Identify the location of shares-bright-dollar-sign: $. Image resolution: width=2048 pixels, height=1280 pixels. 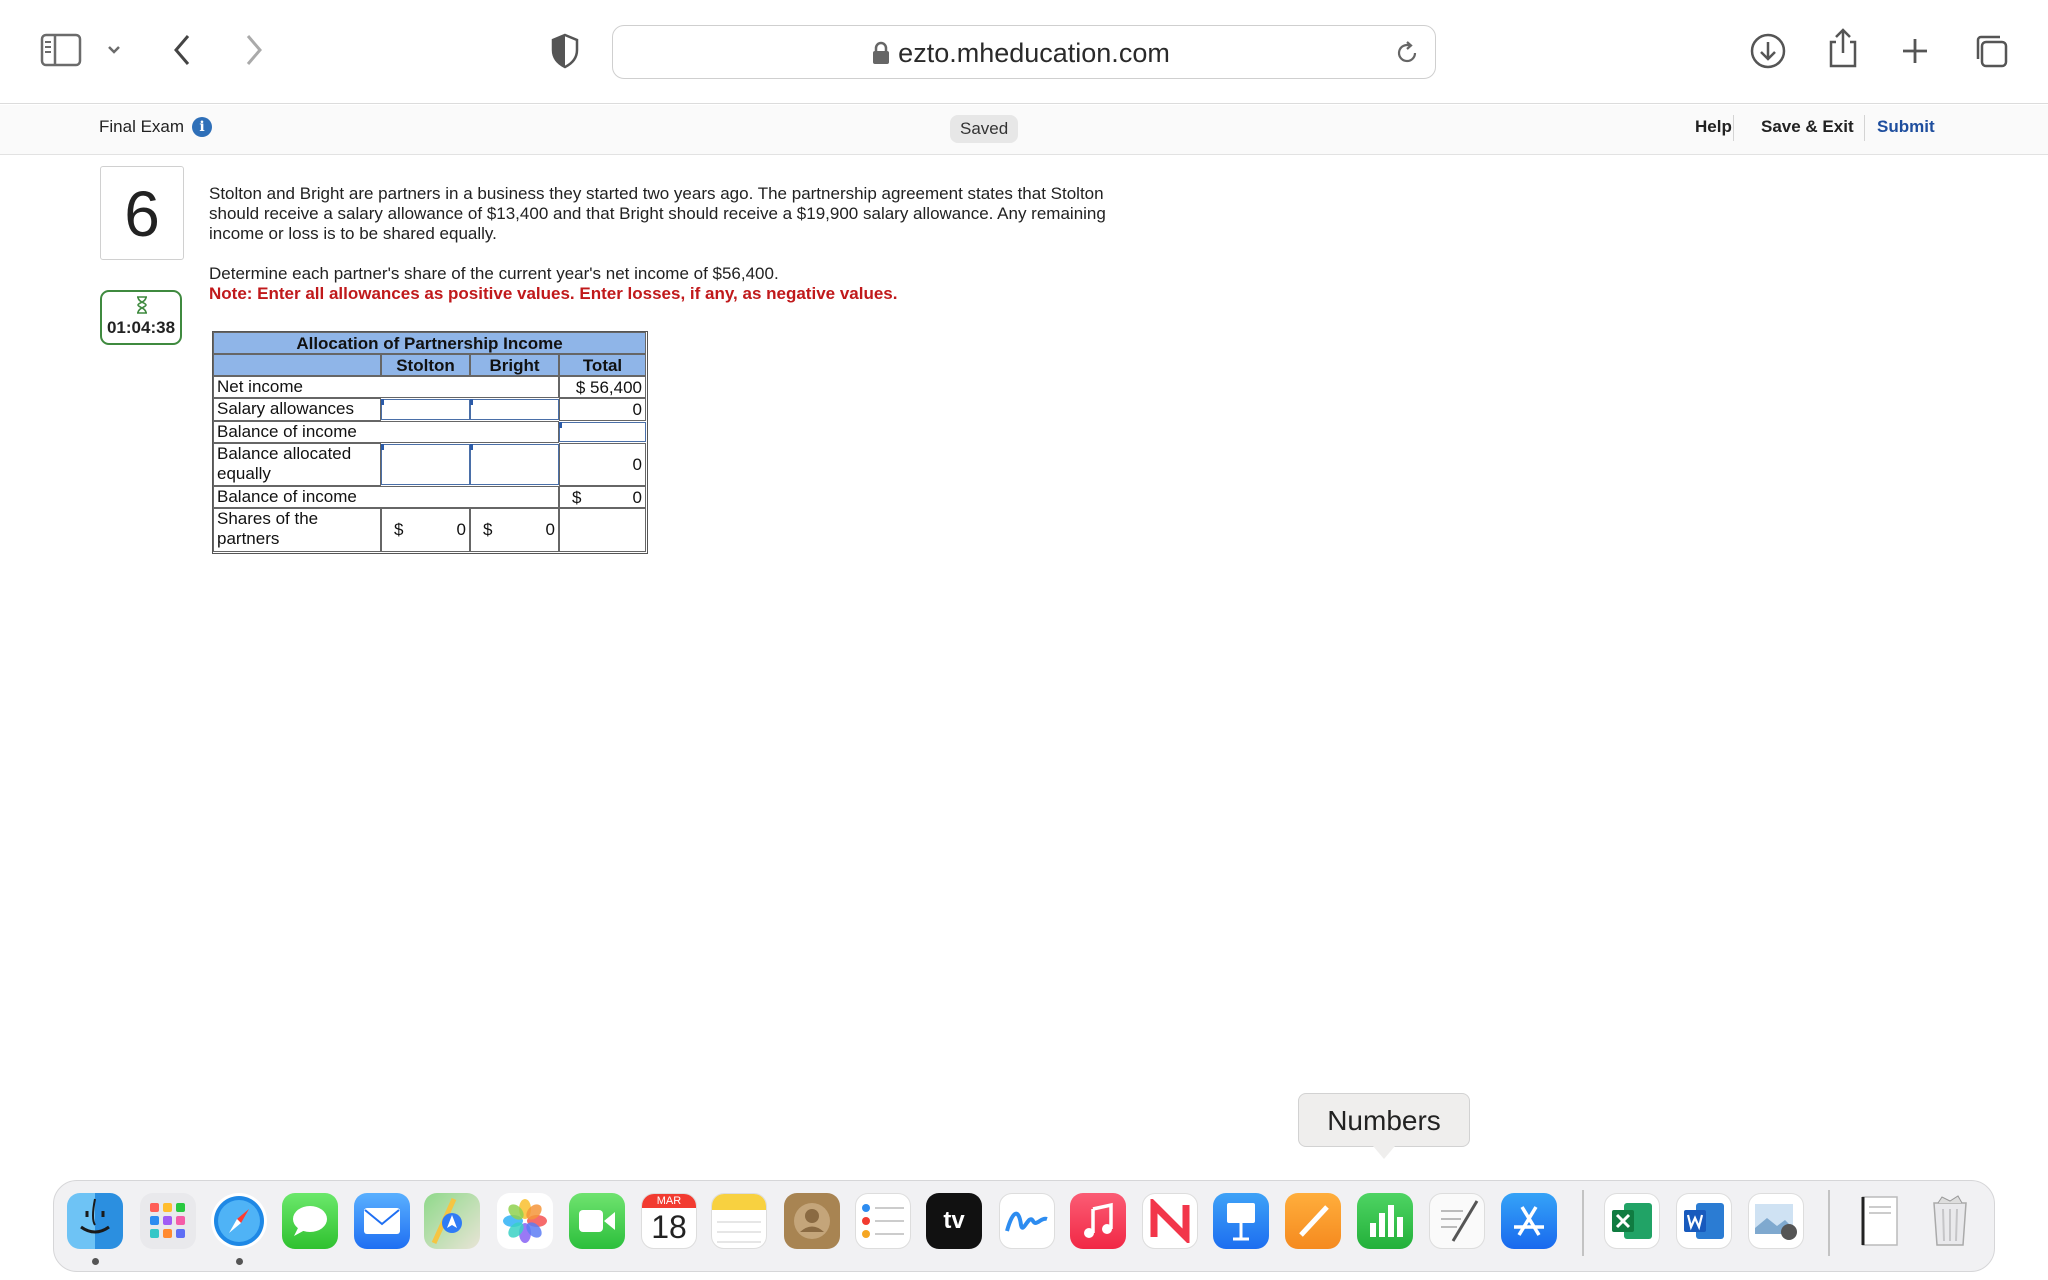
(488, 529).